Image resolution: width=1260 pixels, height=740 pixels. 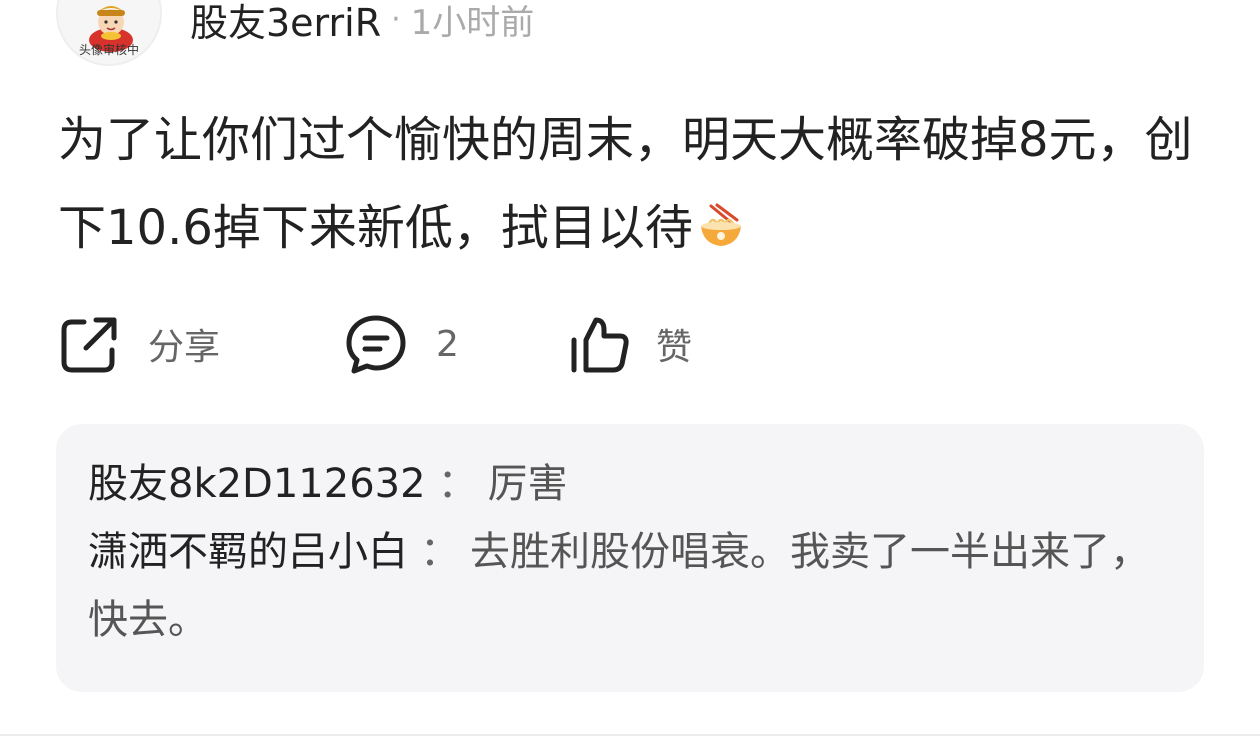 I want to click on share-icon, so click(x=89, y=345).